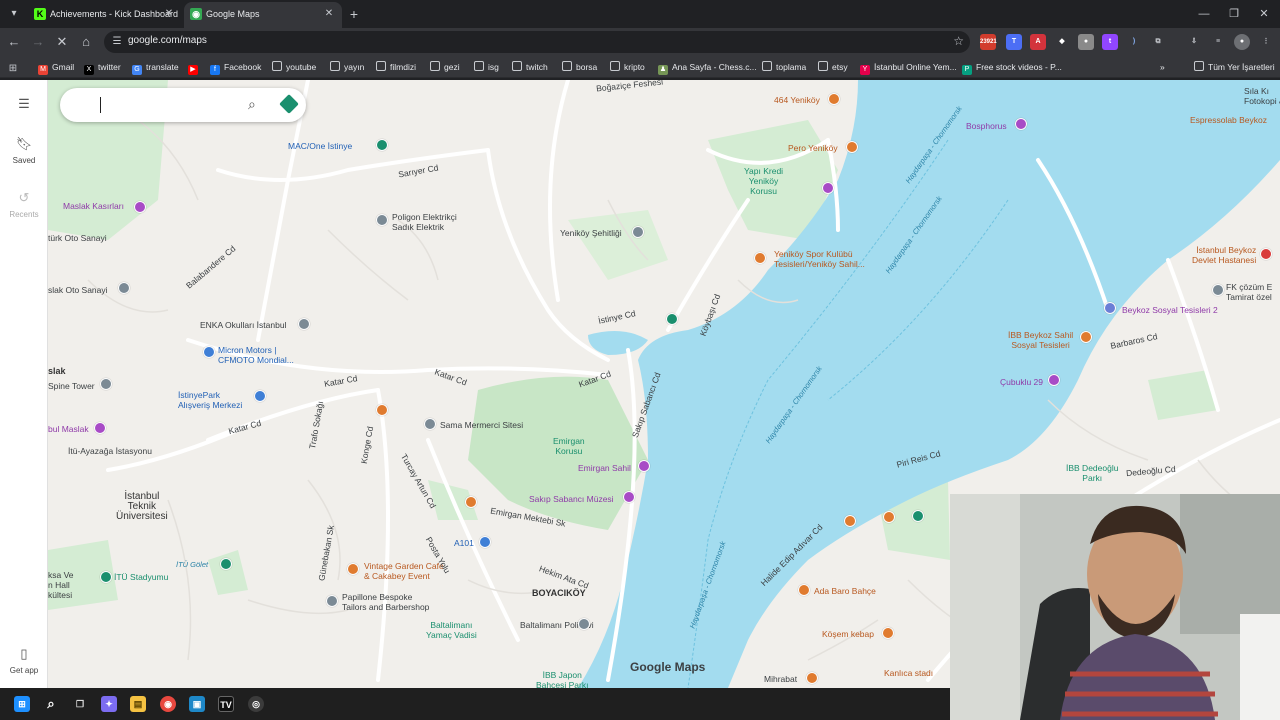 The width and height of the screenshot is (1280, 720). I want to click on map-label: Yapı Kredi Yeniköy Korusu, so click(763, 181).